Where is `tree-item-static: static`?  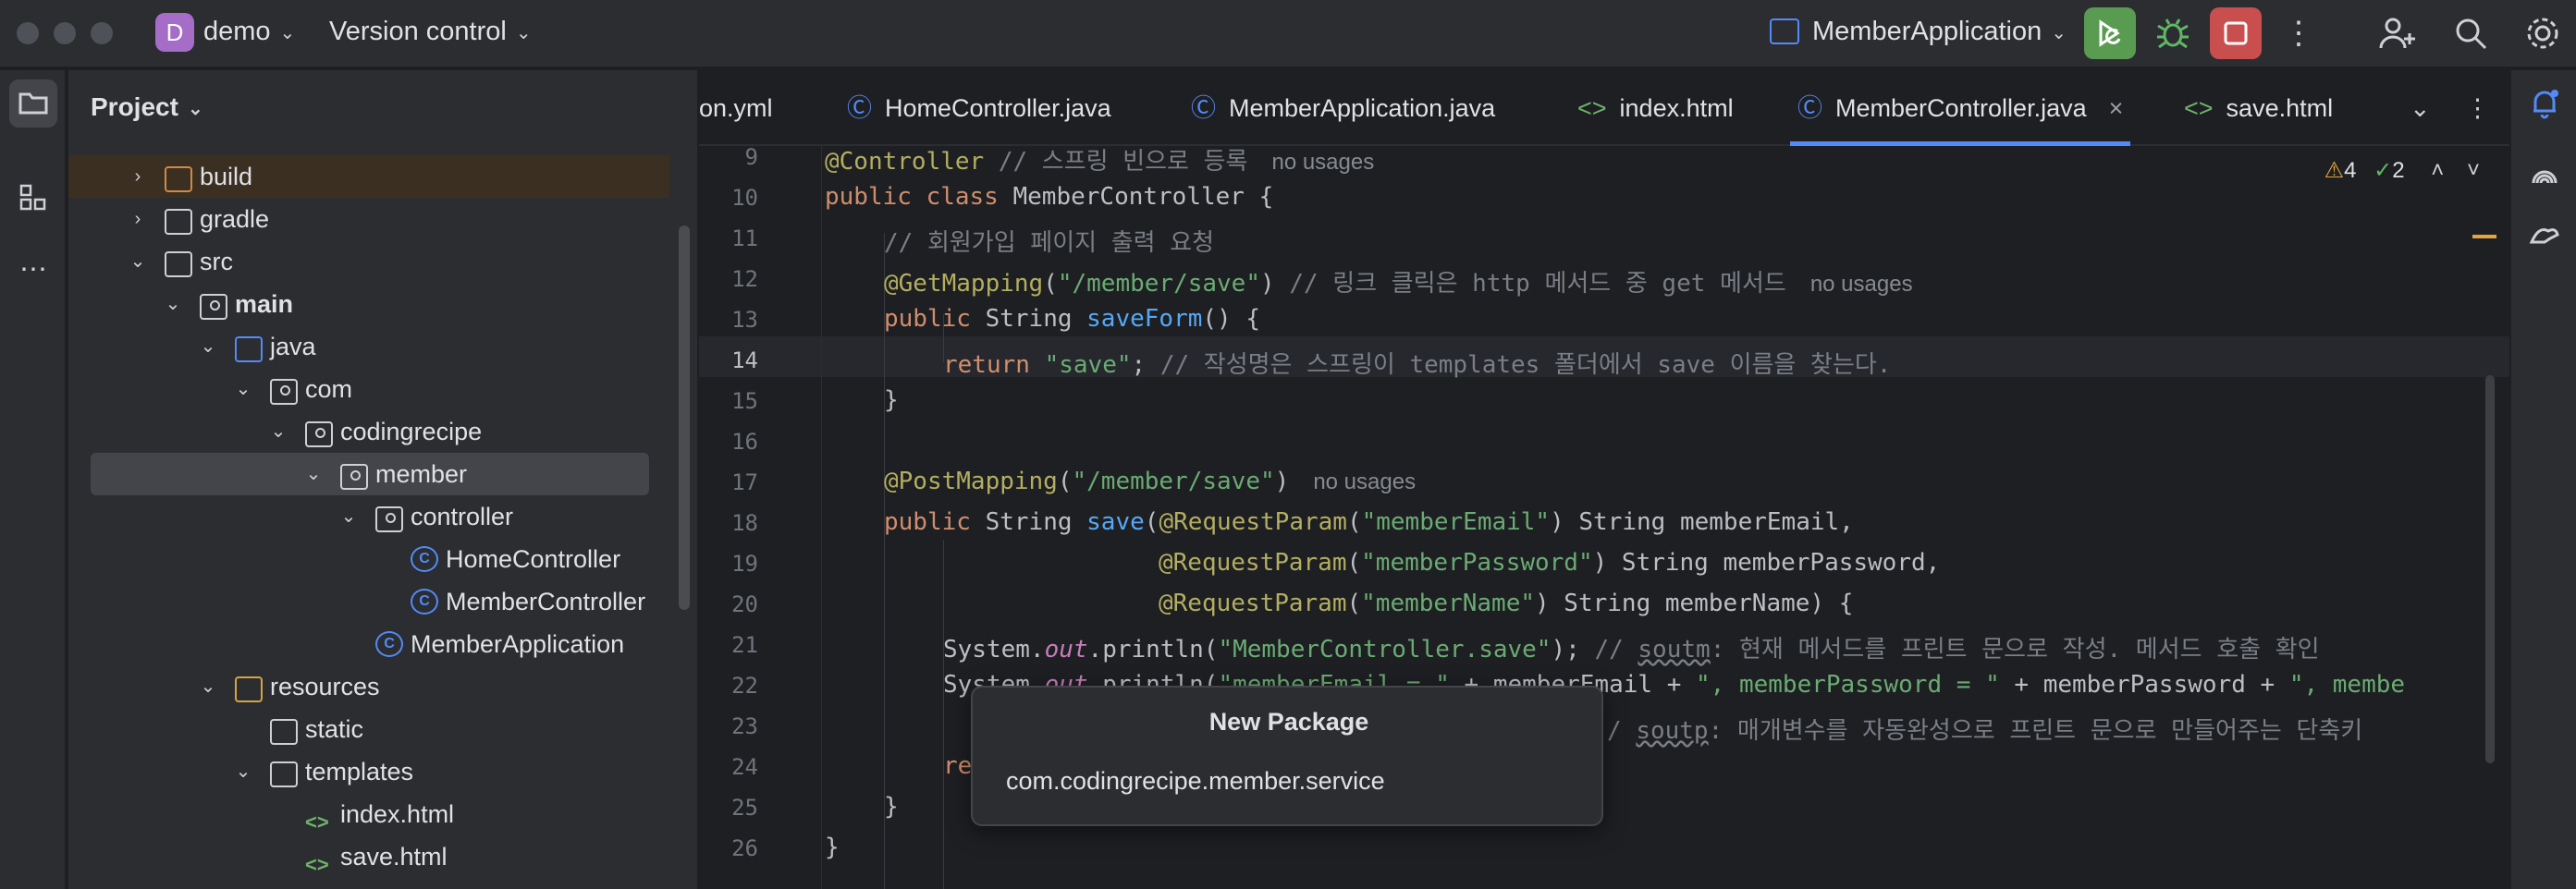
tree-item-static: static is located at coordinates (369, 729).